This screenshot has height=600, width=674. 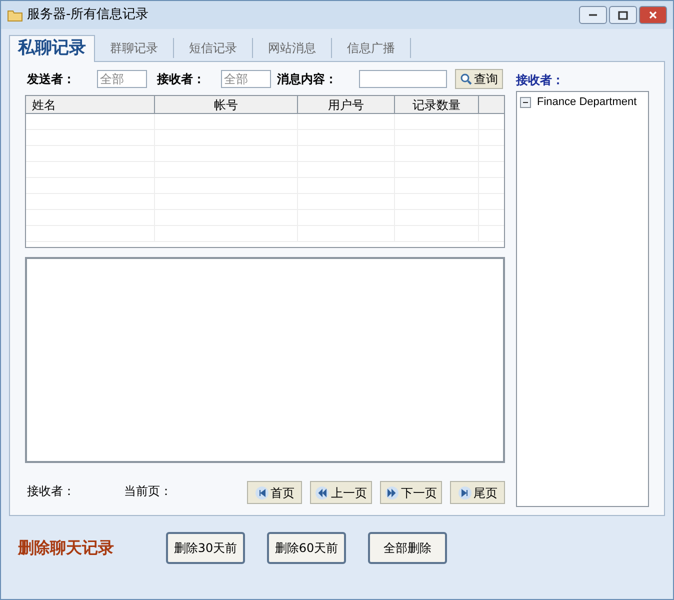 What do you see at coordinates (51, 491) in the screenshot?
I see `receiver-label: 接收者：` at bounding box center [51, 491].